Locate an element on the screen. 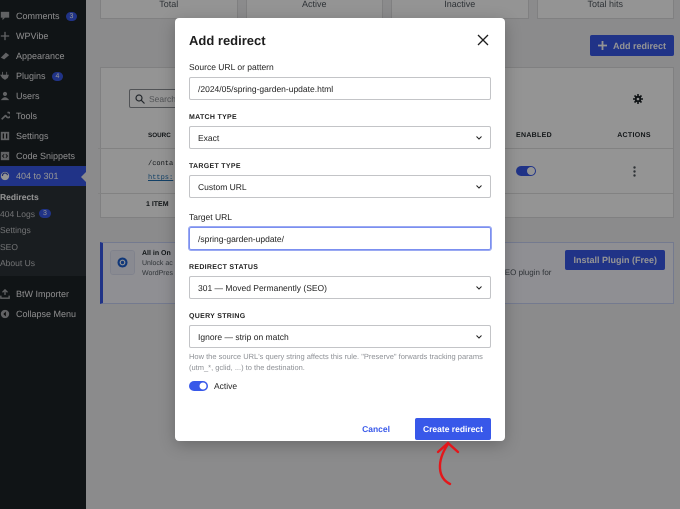 The image size is (680, 509). select-field: Custom URL is located at coordinates (340, 186).